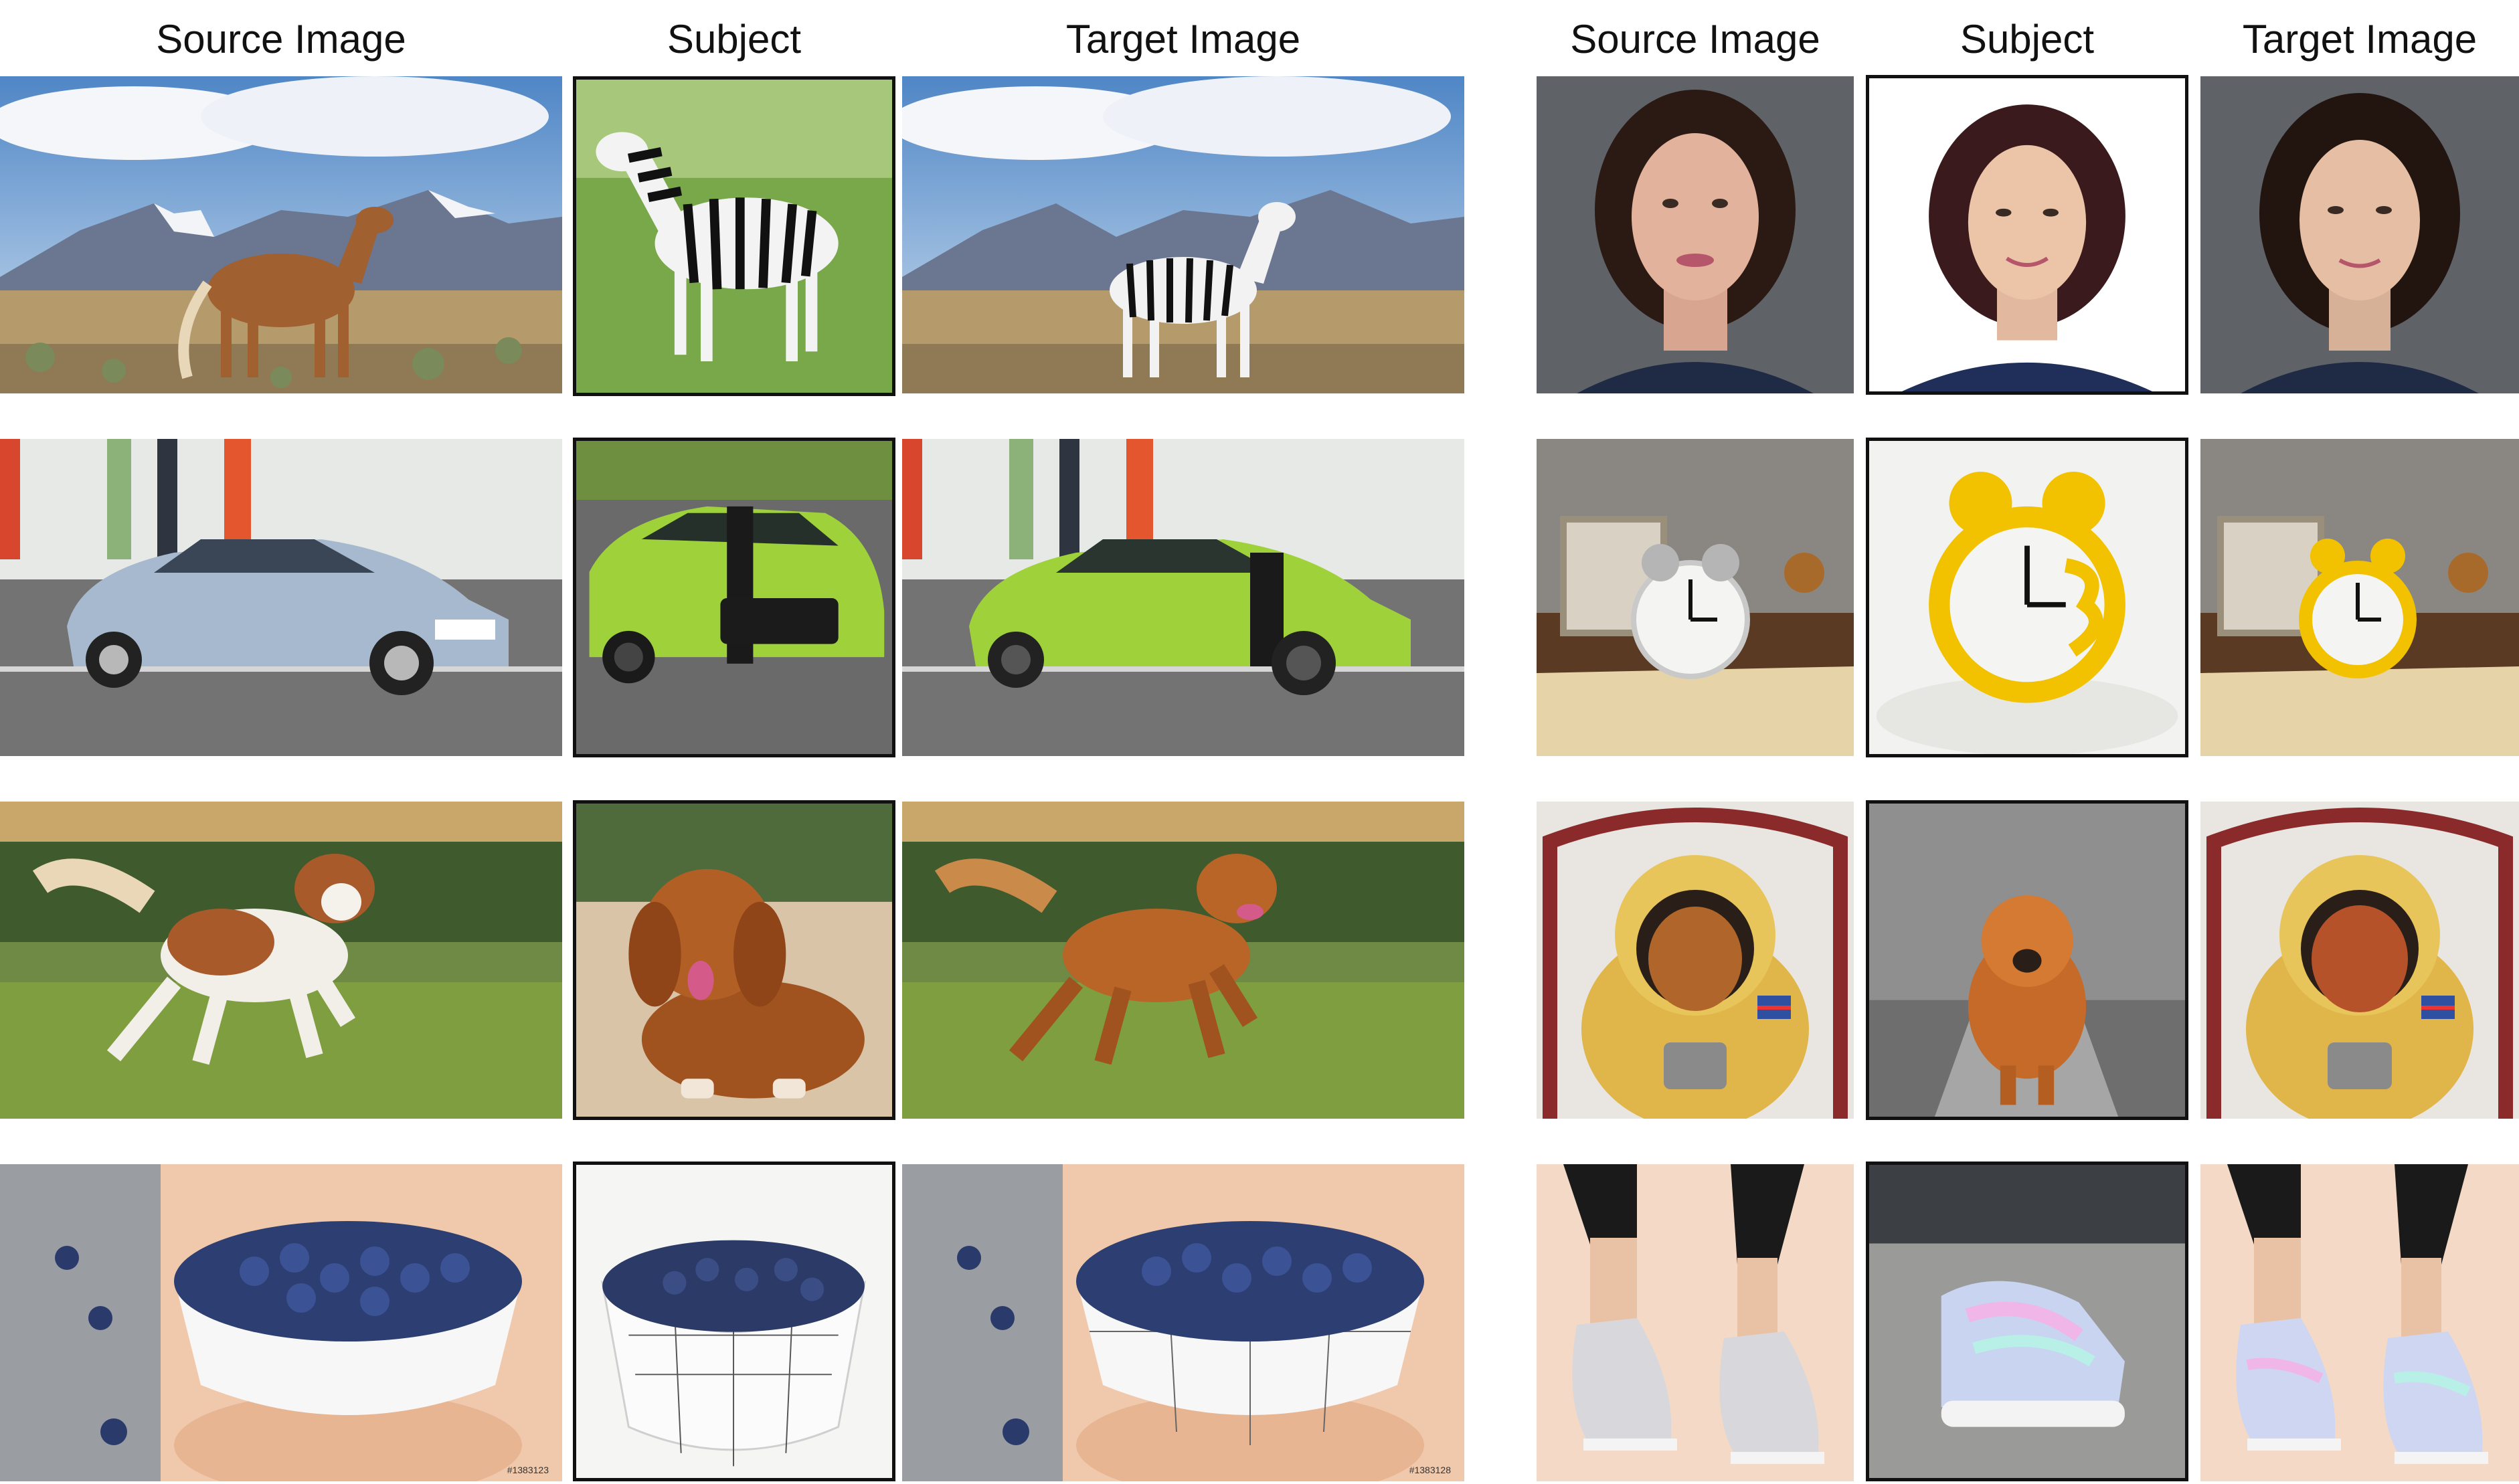 This screenshot has width=2519, height=1484. Describe the element at coordinates (281, 960) in the screenshot. I see `left-row3-source-image` at that location.